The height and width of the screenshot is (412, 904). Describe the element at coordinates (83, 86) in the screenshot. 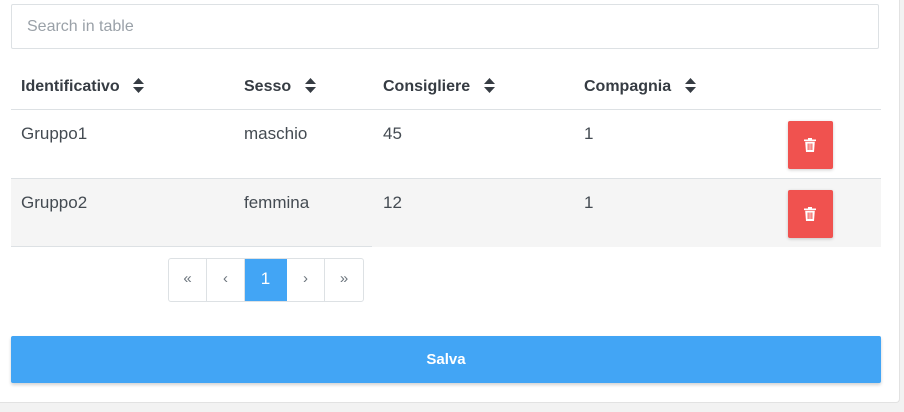

I see `column-header-identificativo: Identificativo` at that location.